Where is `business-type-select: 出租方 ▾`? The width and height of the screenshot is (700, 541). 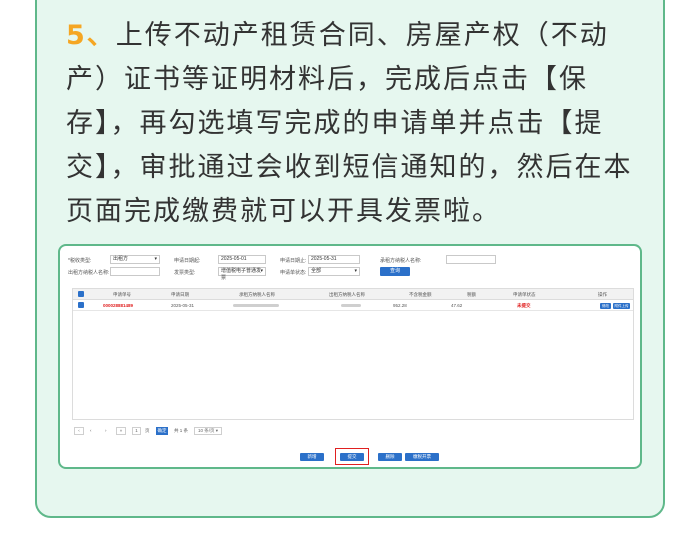 business-type-select: 出租方 ▾ is located at coordinates (135, 259).